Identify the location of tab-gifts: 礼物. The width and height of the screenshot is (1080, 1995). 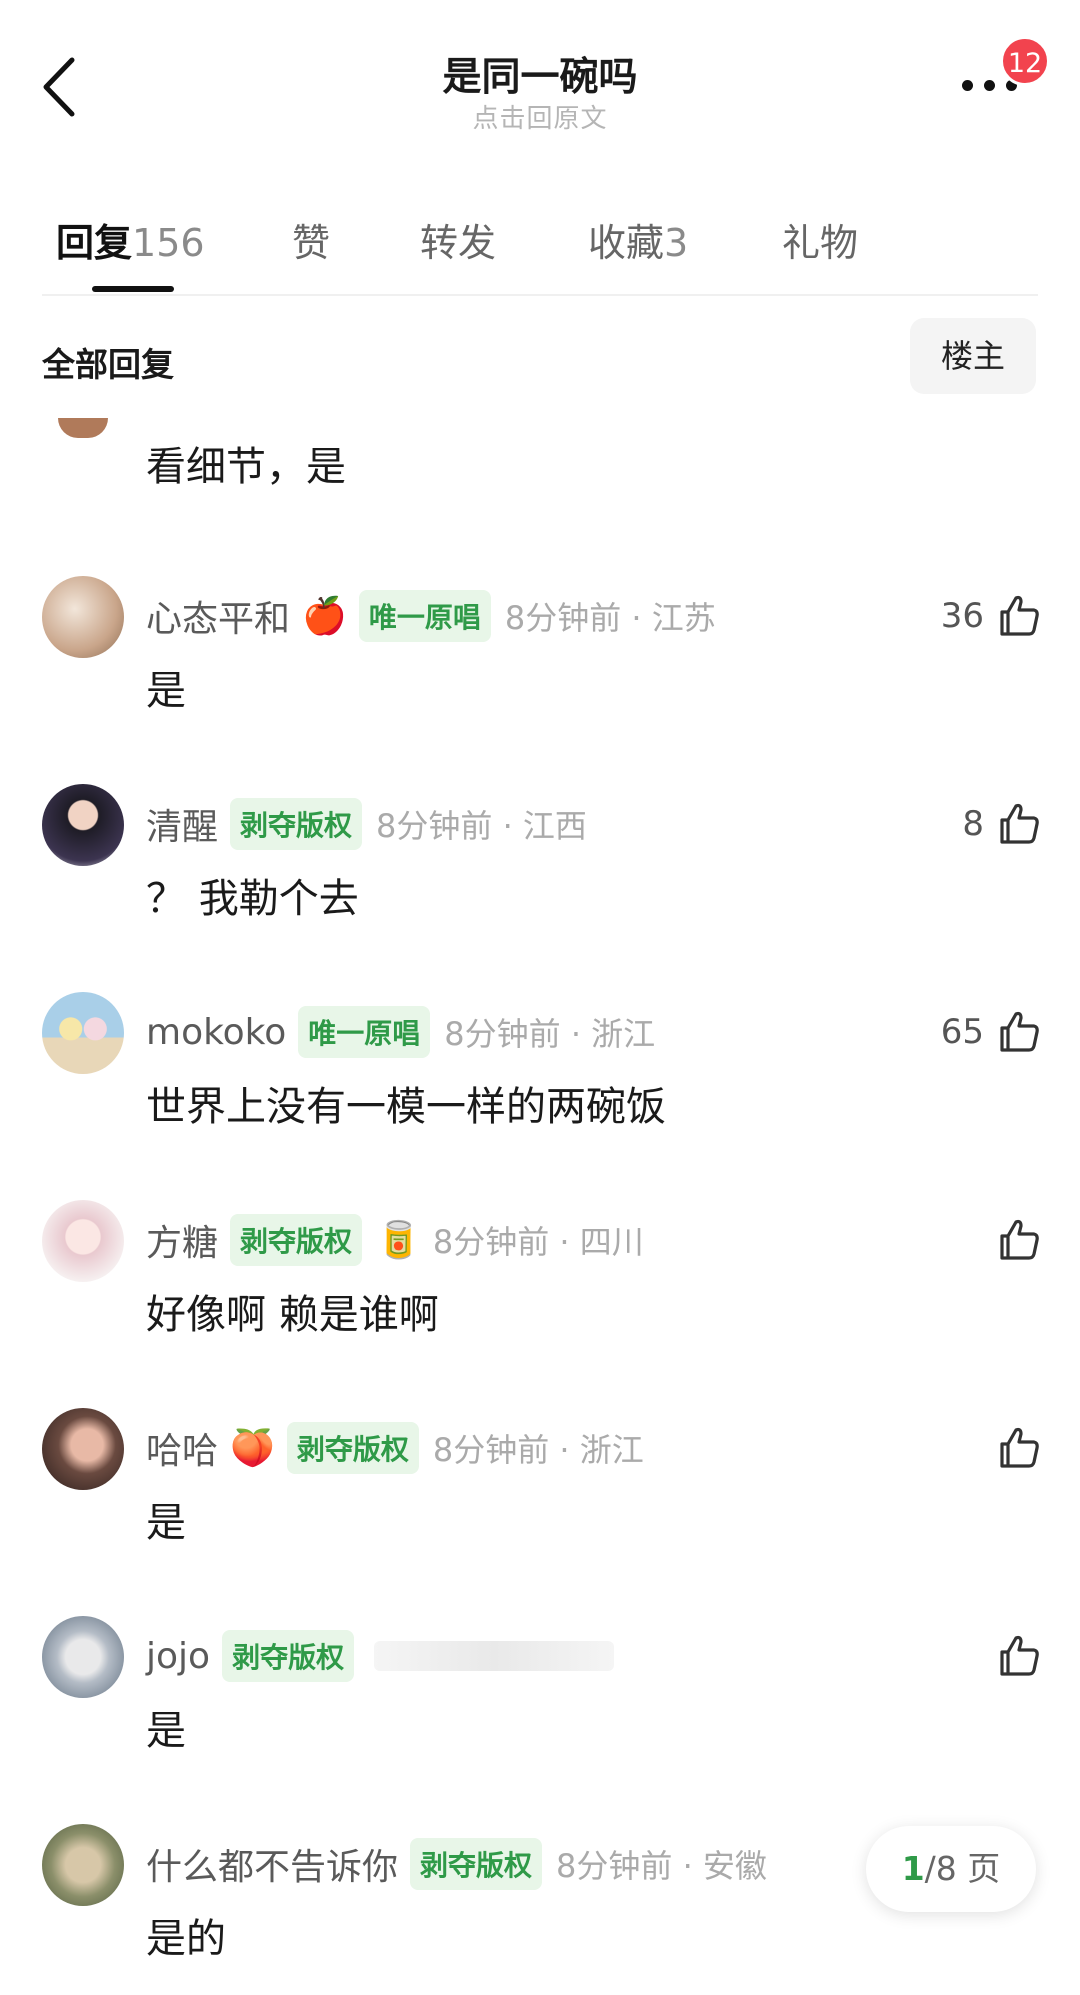
(820, 239).